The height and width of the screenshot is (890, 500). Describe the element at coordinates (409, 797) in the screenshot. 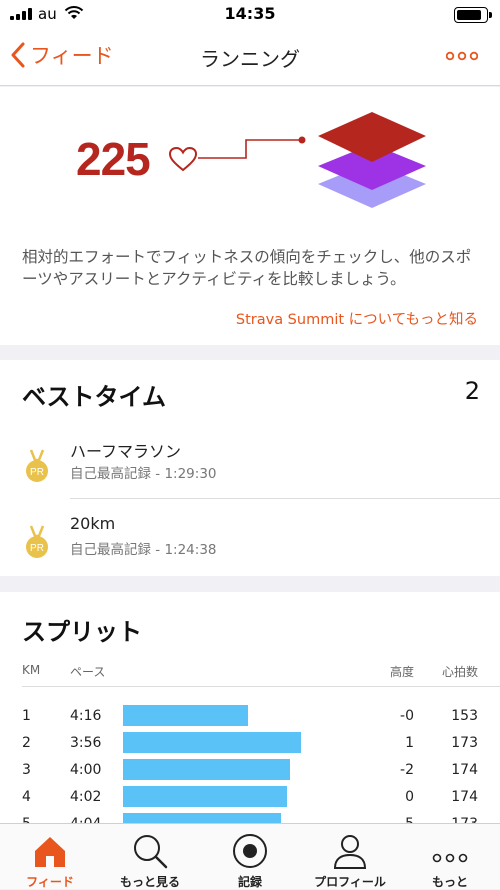

I see `split-elevation: 0` at that location.